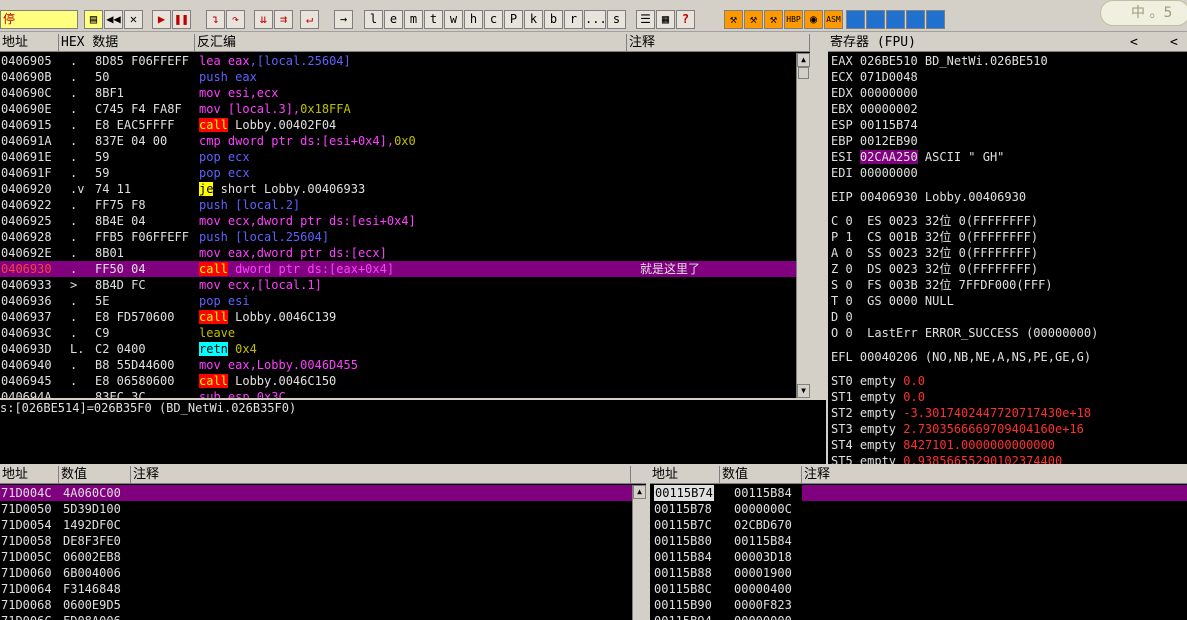 Image resolution: width=1187 pixels, height=620 pixels. What do you see at coordinates (453, 19) in the screenshot?
I see `window-button-4: w` at bounding box center [453, 19].